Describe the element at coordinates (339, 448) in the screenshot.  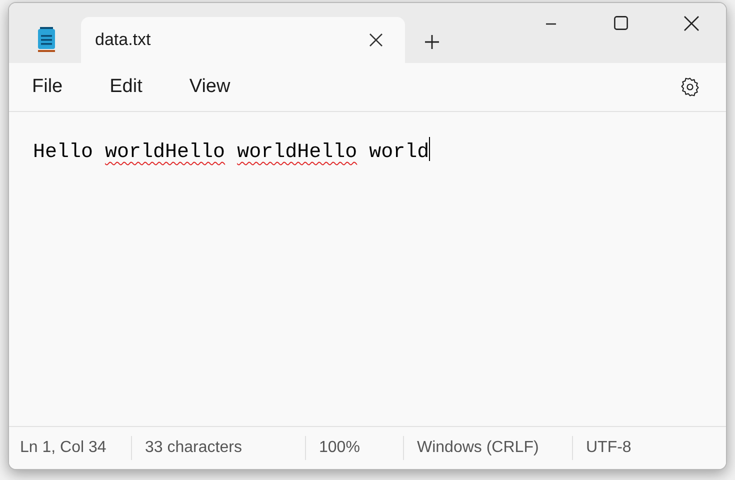
I see `status-item: 100%` at that location.